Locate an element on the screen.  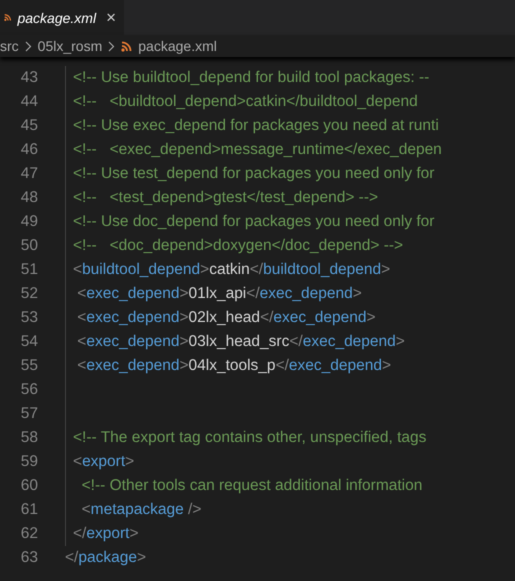
code-comment: <!-- Use buildtool_depend for build tool packages: -- is located at coordinates (251, 77).